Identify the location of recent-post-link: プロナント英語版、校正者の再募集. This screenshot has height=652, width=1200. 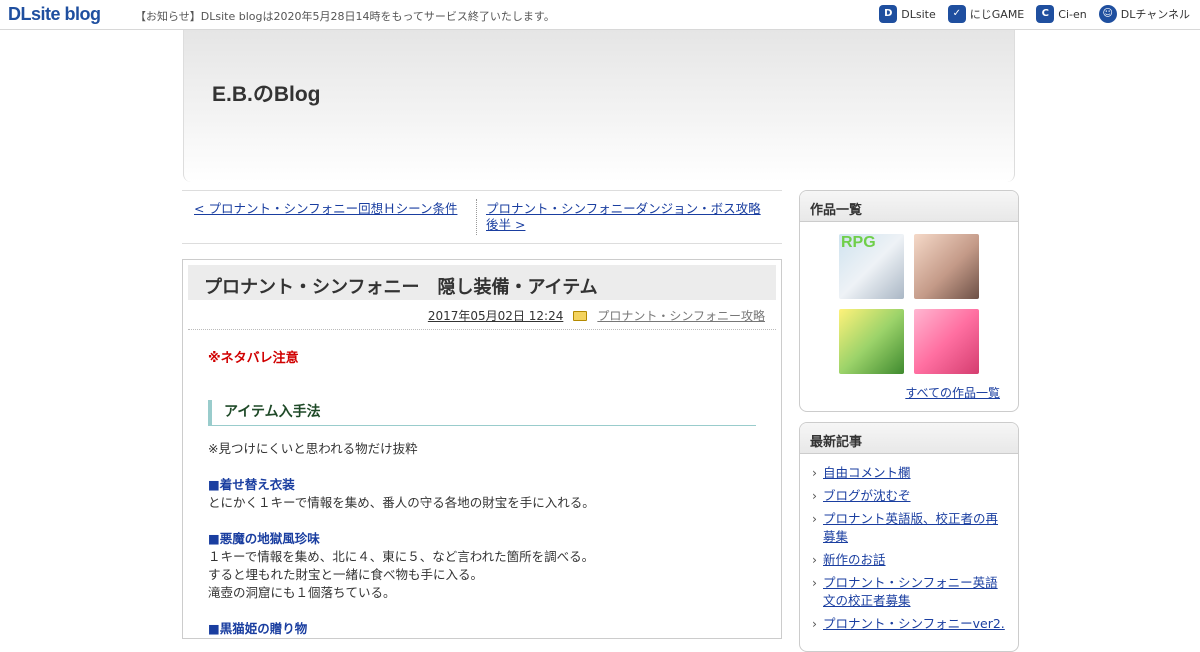
(910, 527).